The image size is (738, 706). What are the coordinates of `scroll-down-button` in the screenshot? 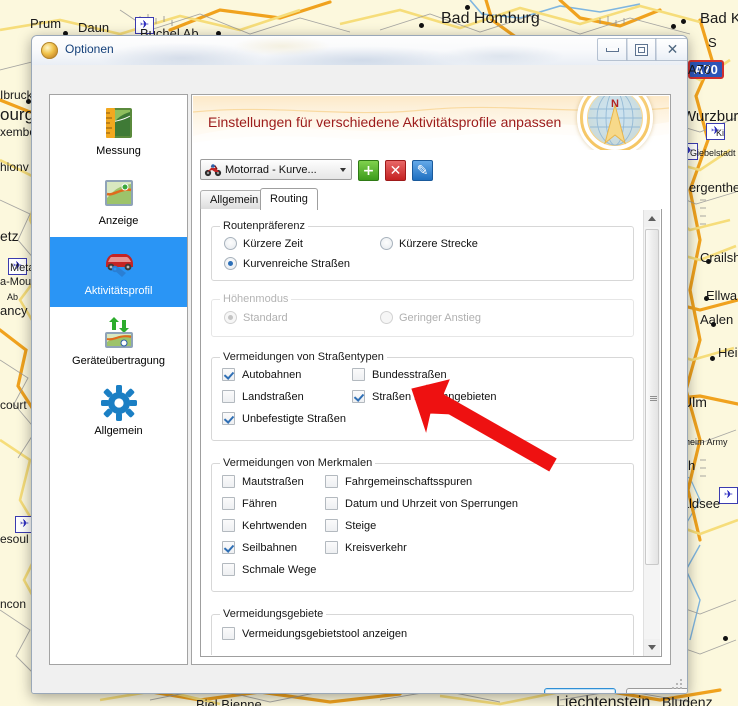 It's located at (652, 647).